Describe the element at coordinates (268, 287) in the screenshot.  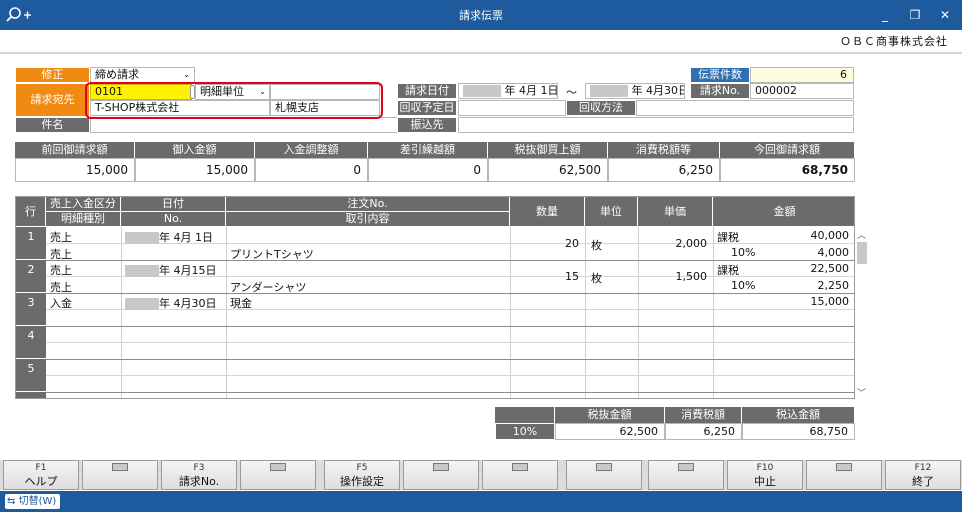
I see `content-cell: アンダーシャツ` at that location.